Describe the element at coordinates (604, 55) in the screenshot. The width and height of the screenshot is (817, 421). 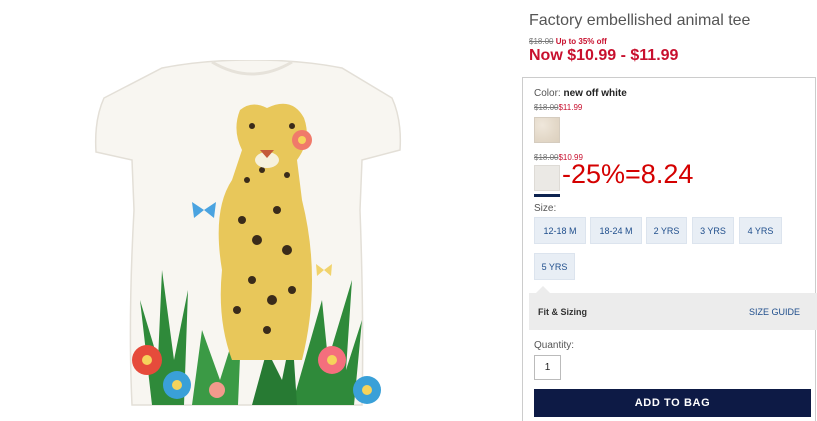
I see `now-price: Now $10.99 - $11.99` at that location.